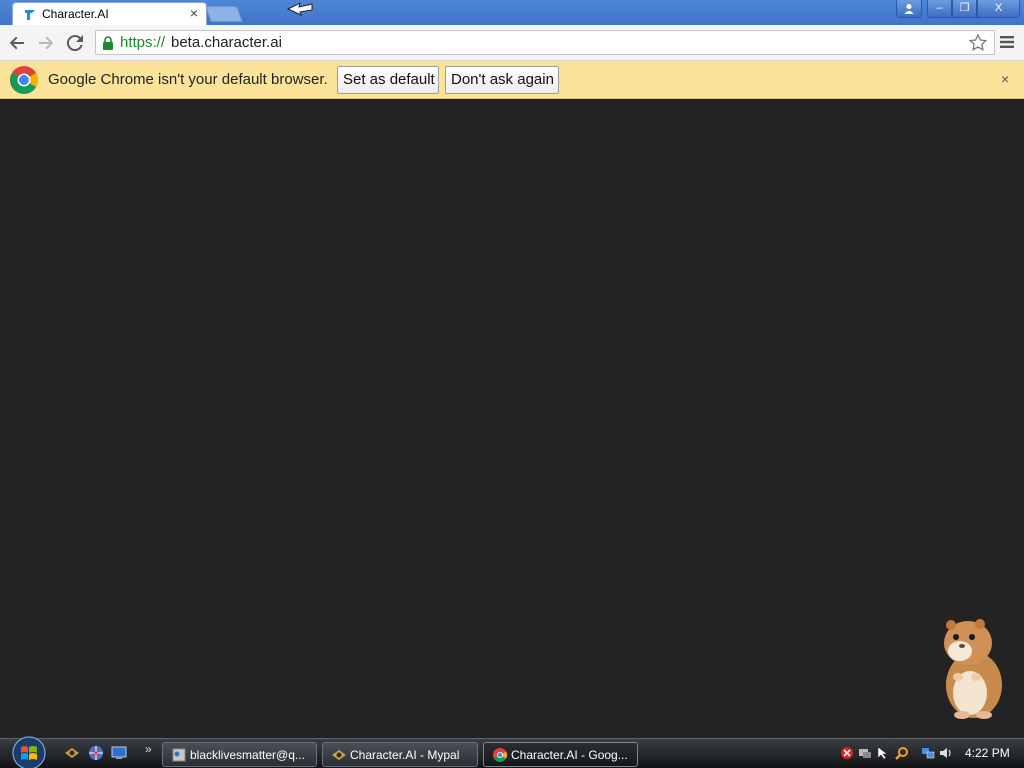  What do you see at coordinates (194, 13) in the screenshot?
I see `tab-close-button: ×` at bounding box center [194, 13].